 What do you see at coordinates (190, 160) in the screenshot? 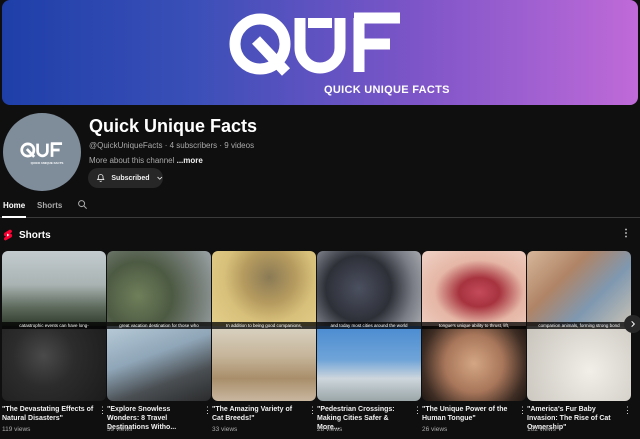
I see `about-more-link: ...more` at bounding box center [190, 160].